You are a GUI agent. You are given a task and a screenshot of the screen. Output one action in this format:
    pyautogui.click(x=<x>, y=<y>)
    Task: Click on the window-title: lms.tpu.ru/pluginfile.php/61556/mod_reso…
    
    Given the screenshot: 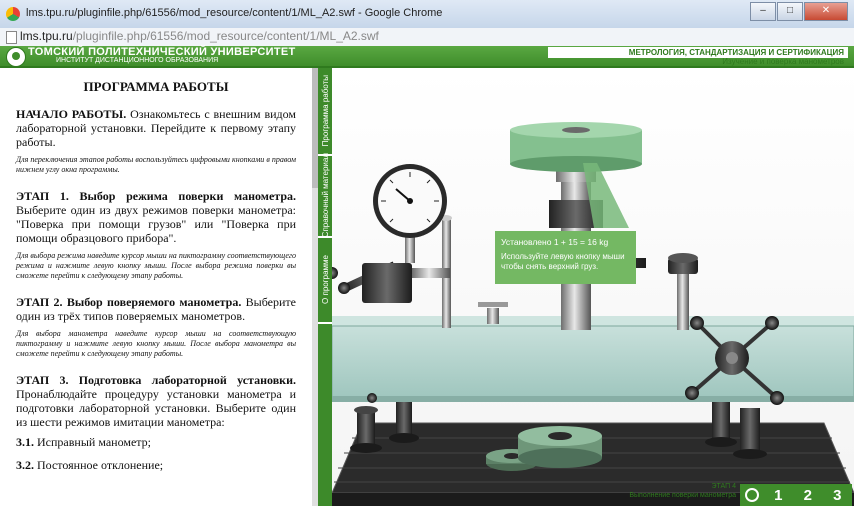 What is the action you would take?
    pyautogui.click(x=234, y=13)
    